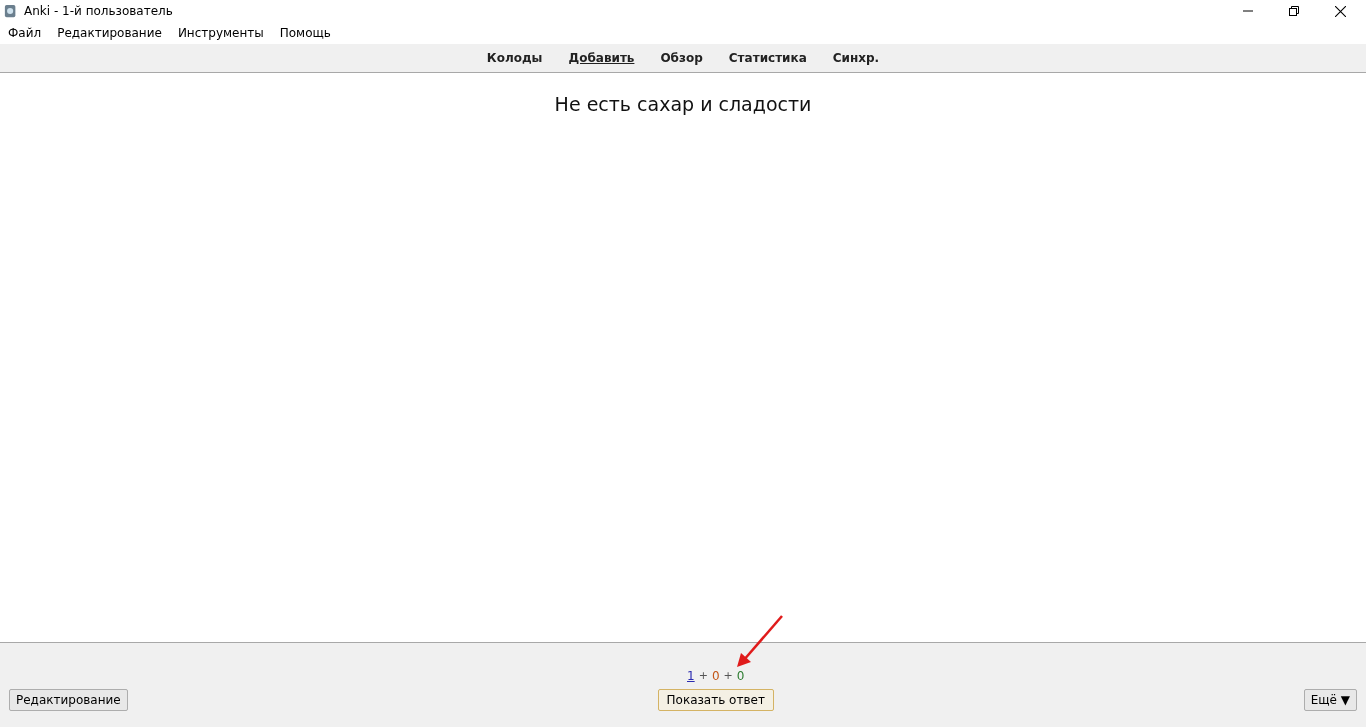  What do you see at coordinates (1340, 11) in the screenshot?
I see `close-icon` at bounding box center [1340, 11].